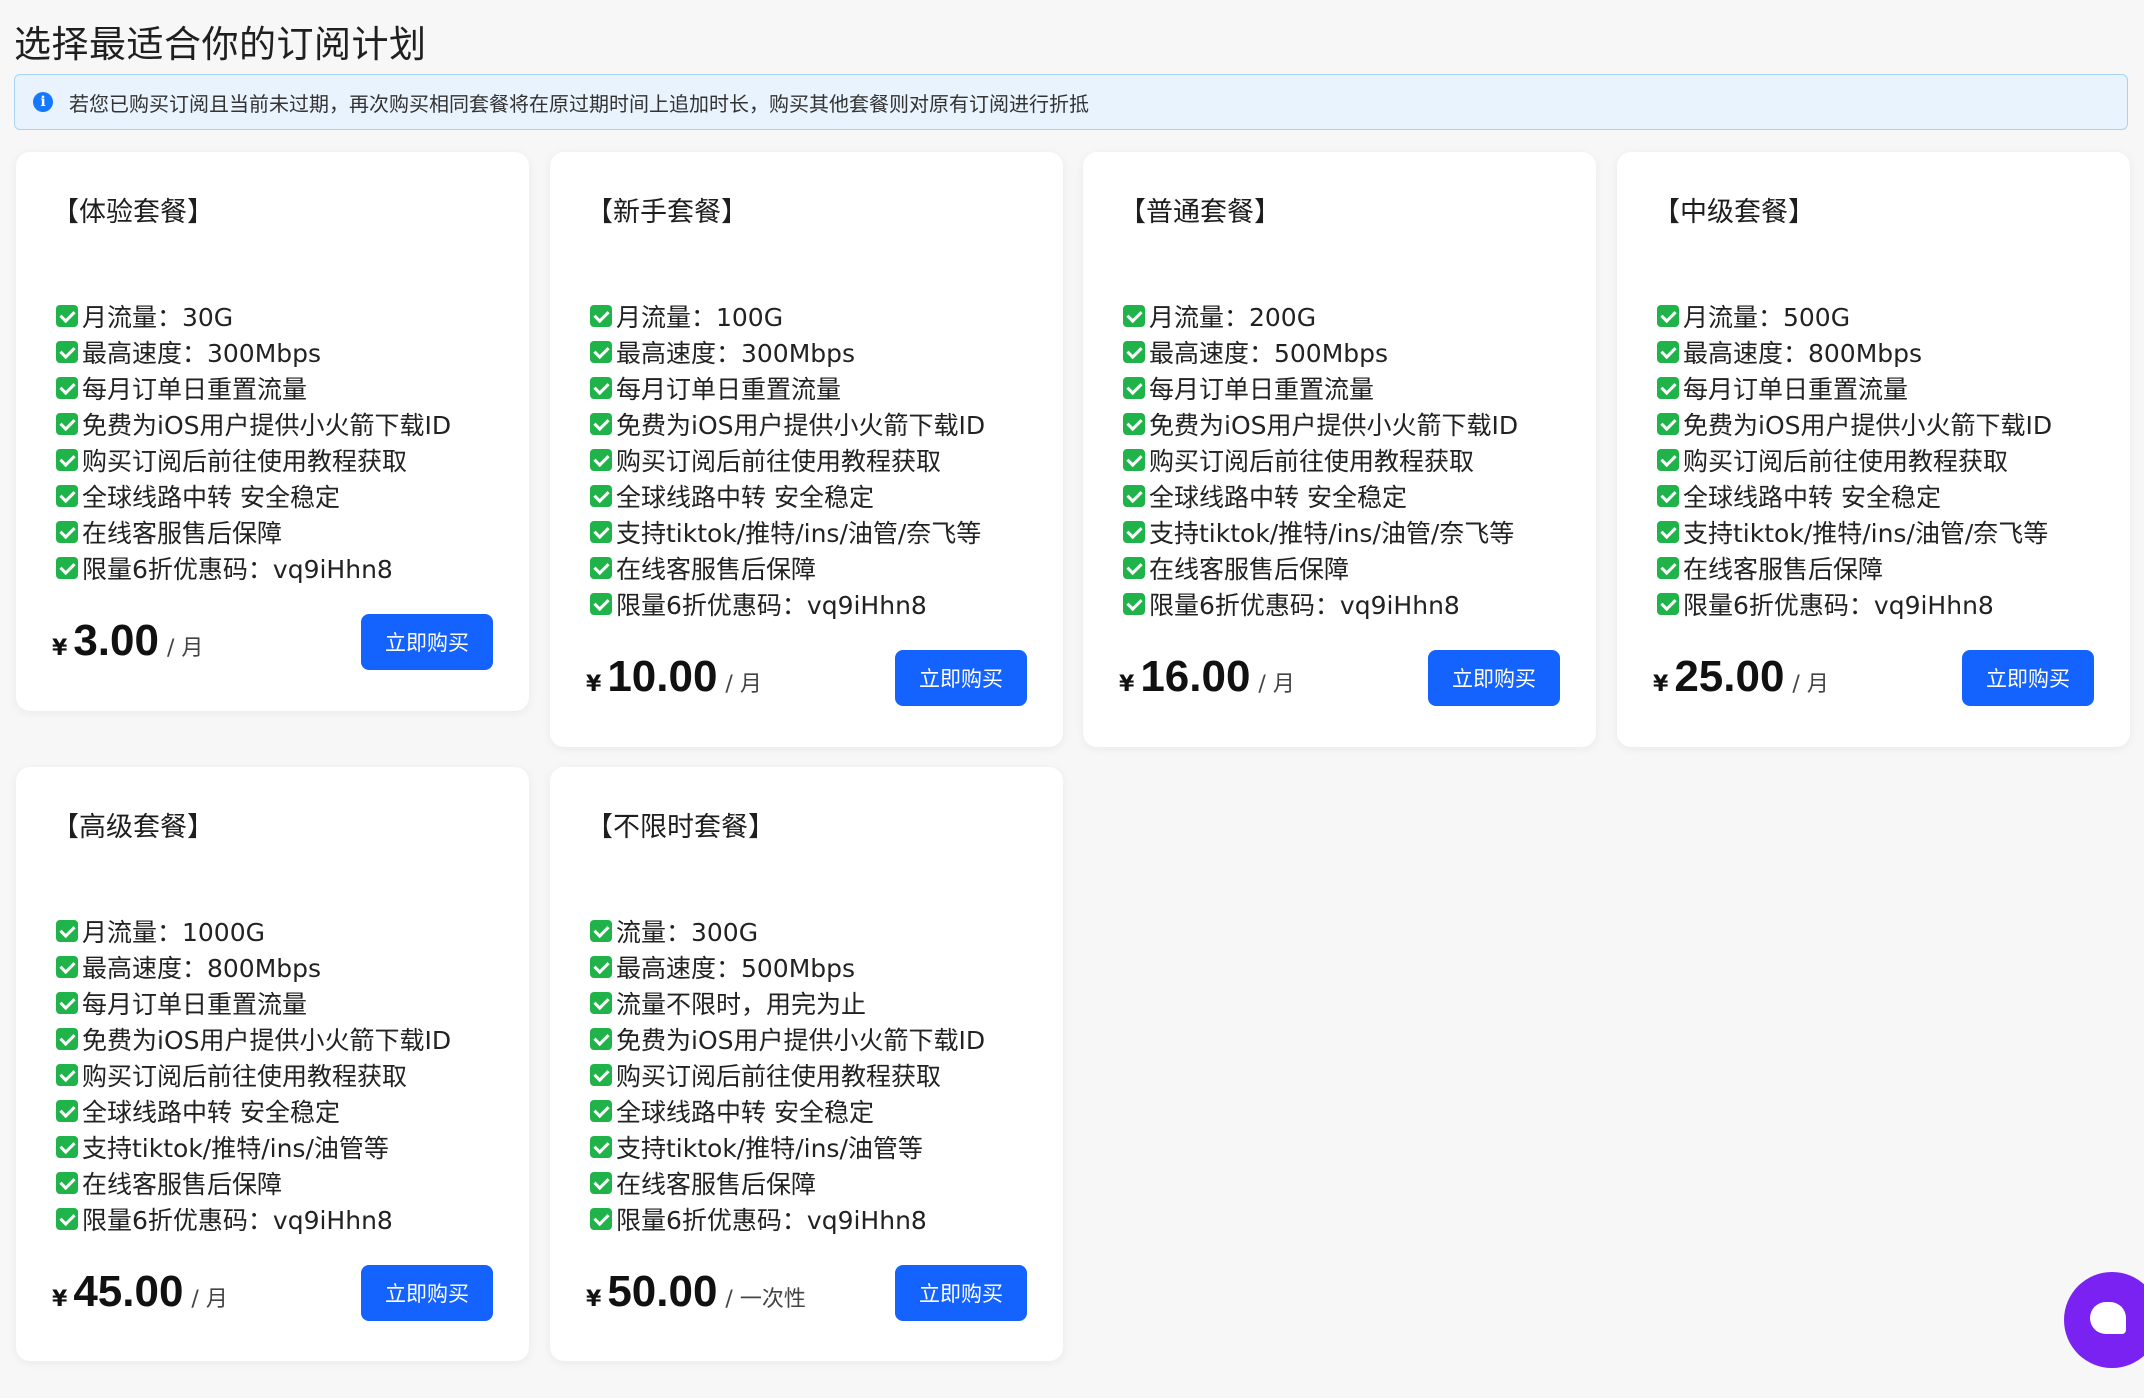 The width and height of the screenshot is (2144, 1398). I want to click on feature-item: 最高速度：800Mbps, so click(253, 967).